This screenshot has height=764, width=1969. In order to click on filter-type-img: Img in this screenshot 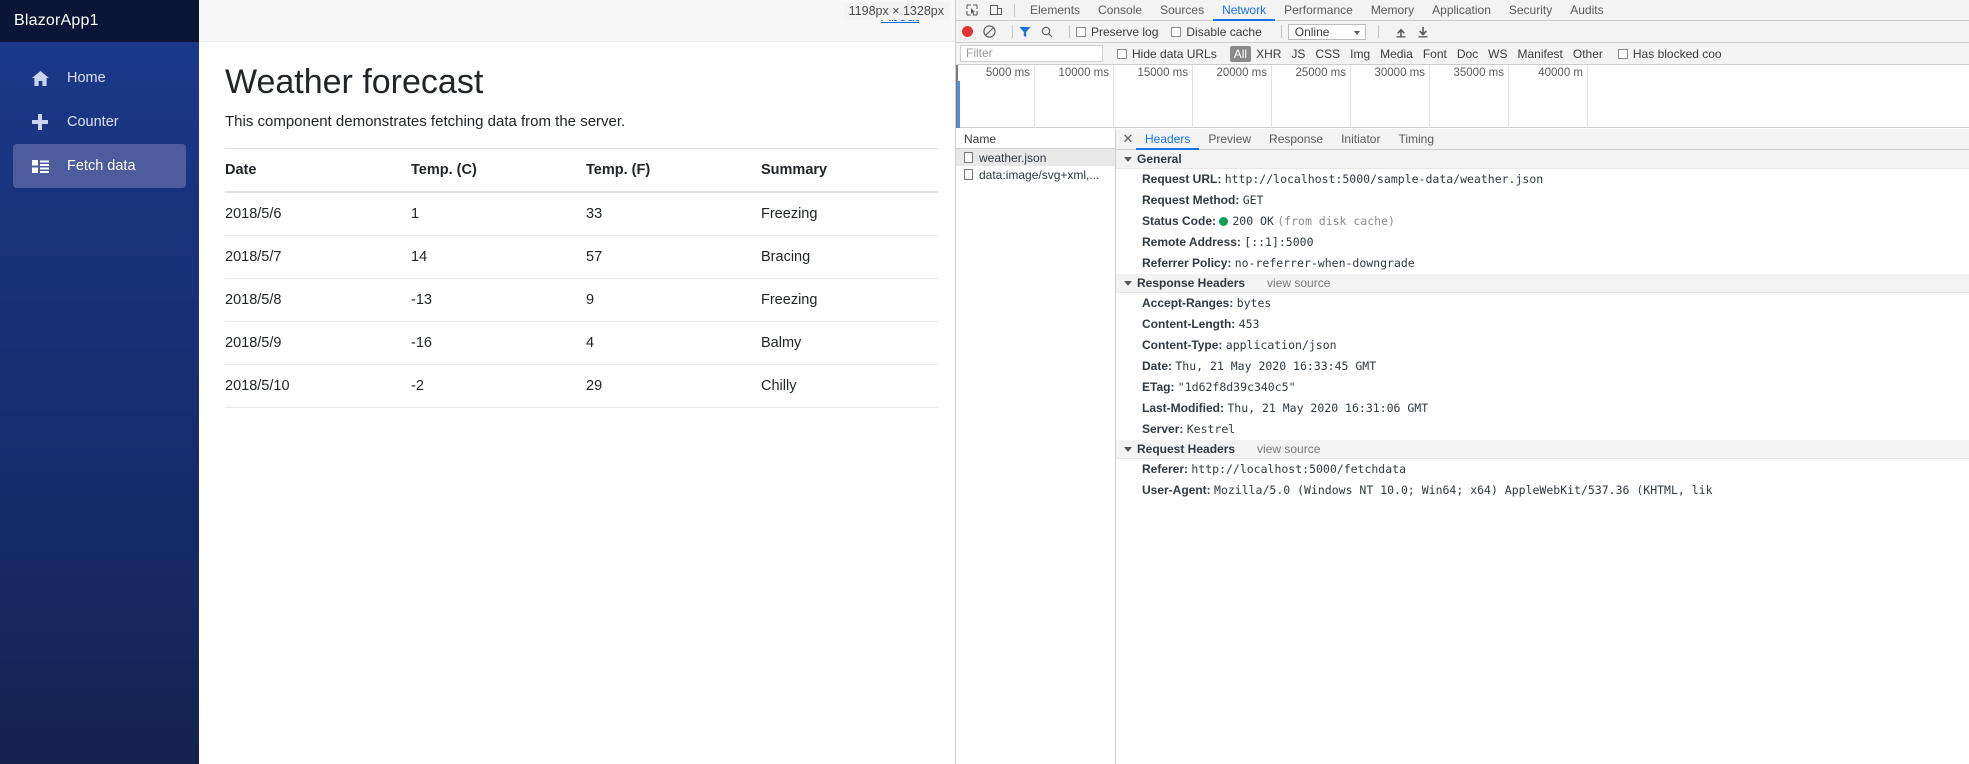, I will do `click(1360, 54)`.